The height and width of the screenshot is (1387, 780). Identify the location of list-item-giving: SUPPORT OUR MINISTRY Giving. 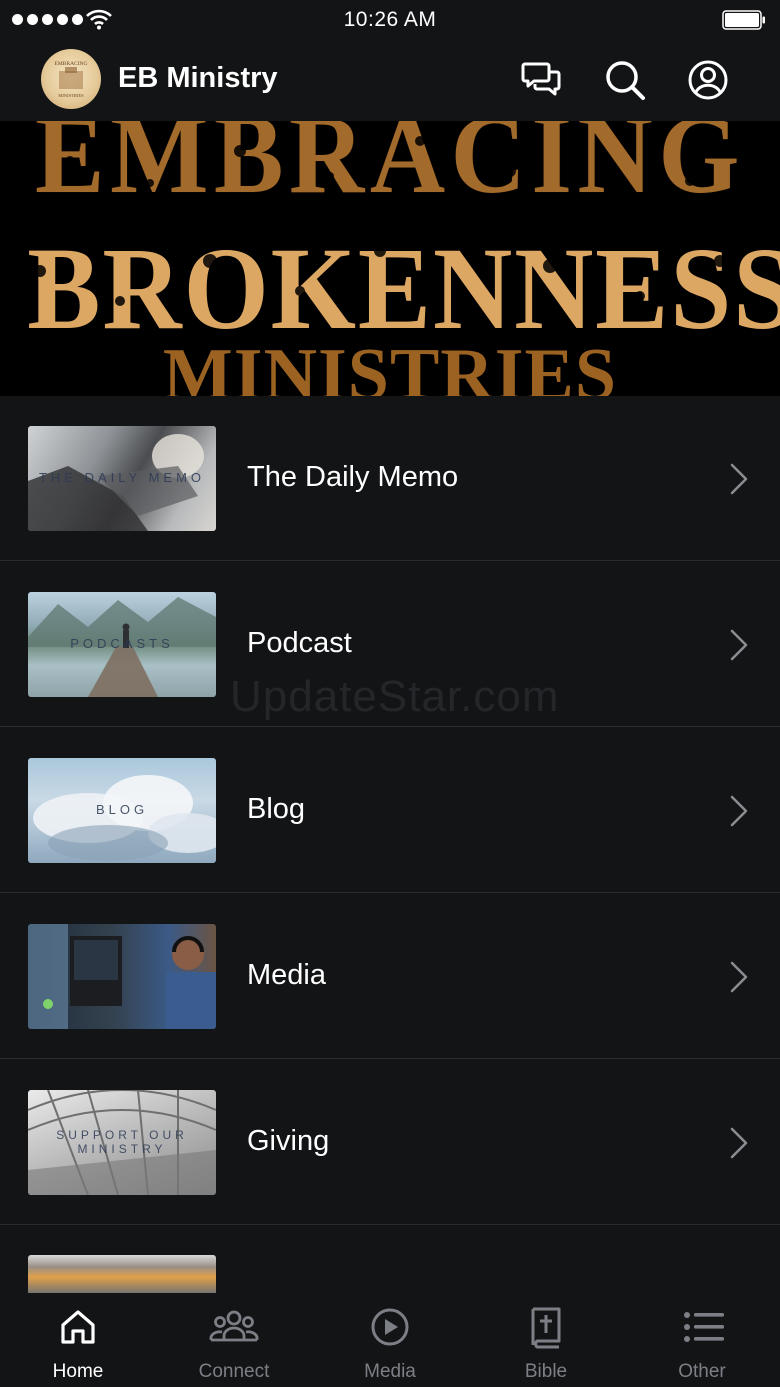
(390, 1142).